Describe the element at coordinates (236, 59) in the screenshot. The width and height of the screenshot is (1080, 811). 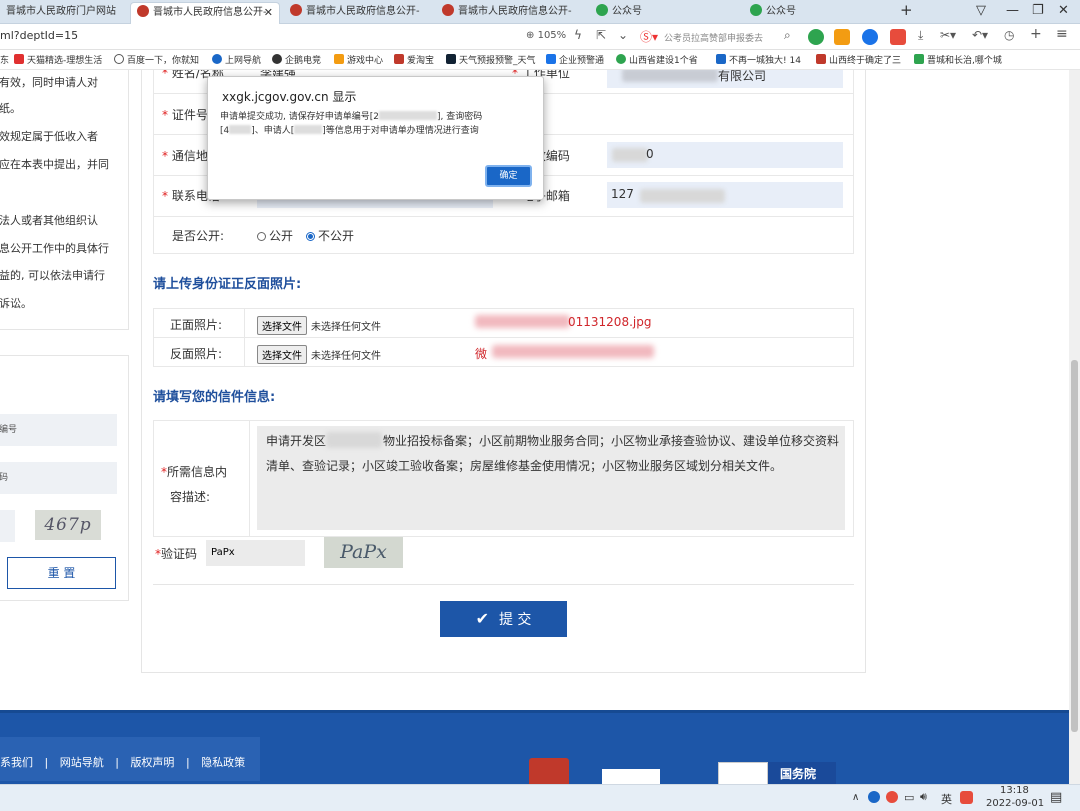
I see `bookmark-item: 上网导航` at that location.